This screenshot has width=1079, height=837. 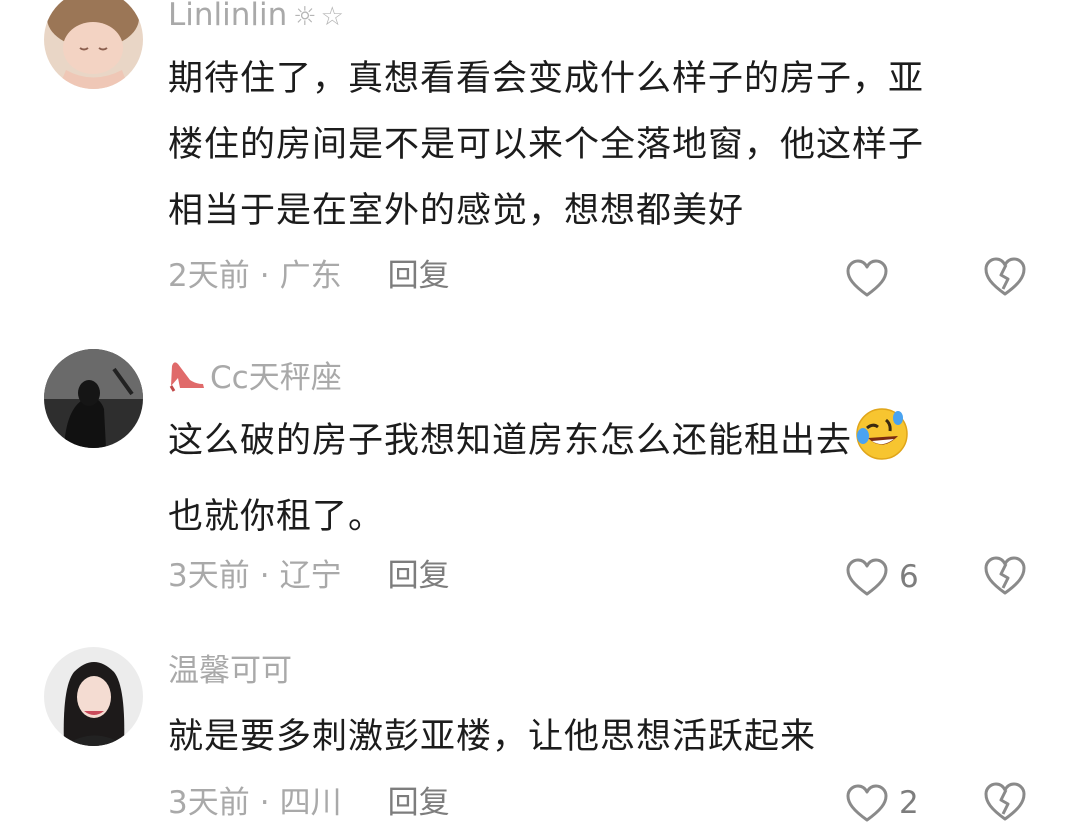 I want to click on comment-location: 四川, so click(x=310, y=803).